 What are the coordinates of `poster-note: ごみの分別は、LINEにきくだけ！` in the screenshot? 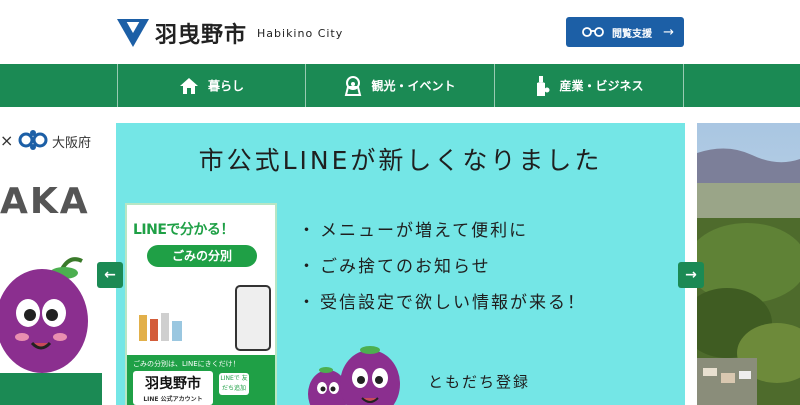 It's located at (186, 364).